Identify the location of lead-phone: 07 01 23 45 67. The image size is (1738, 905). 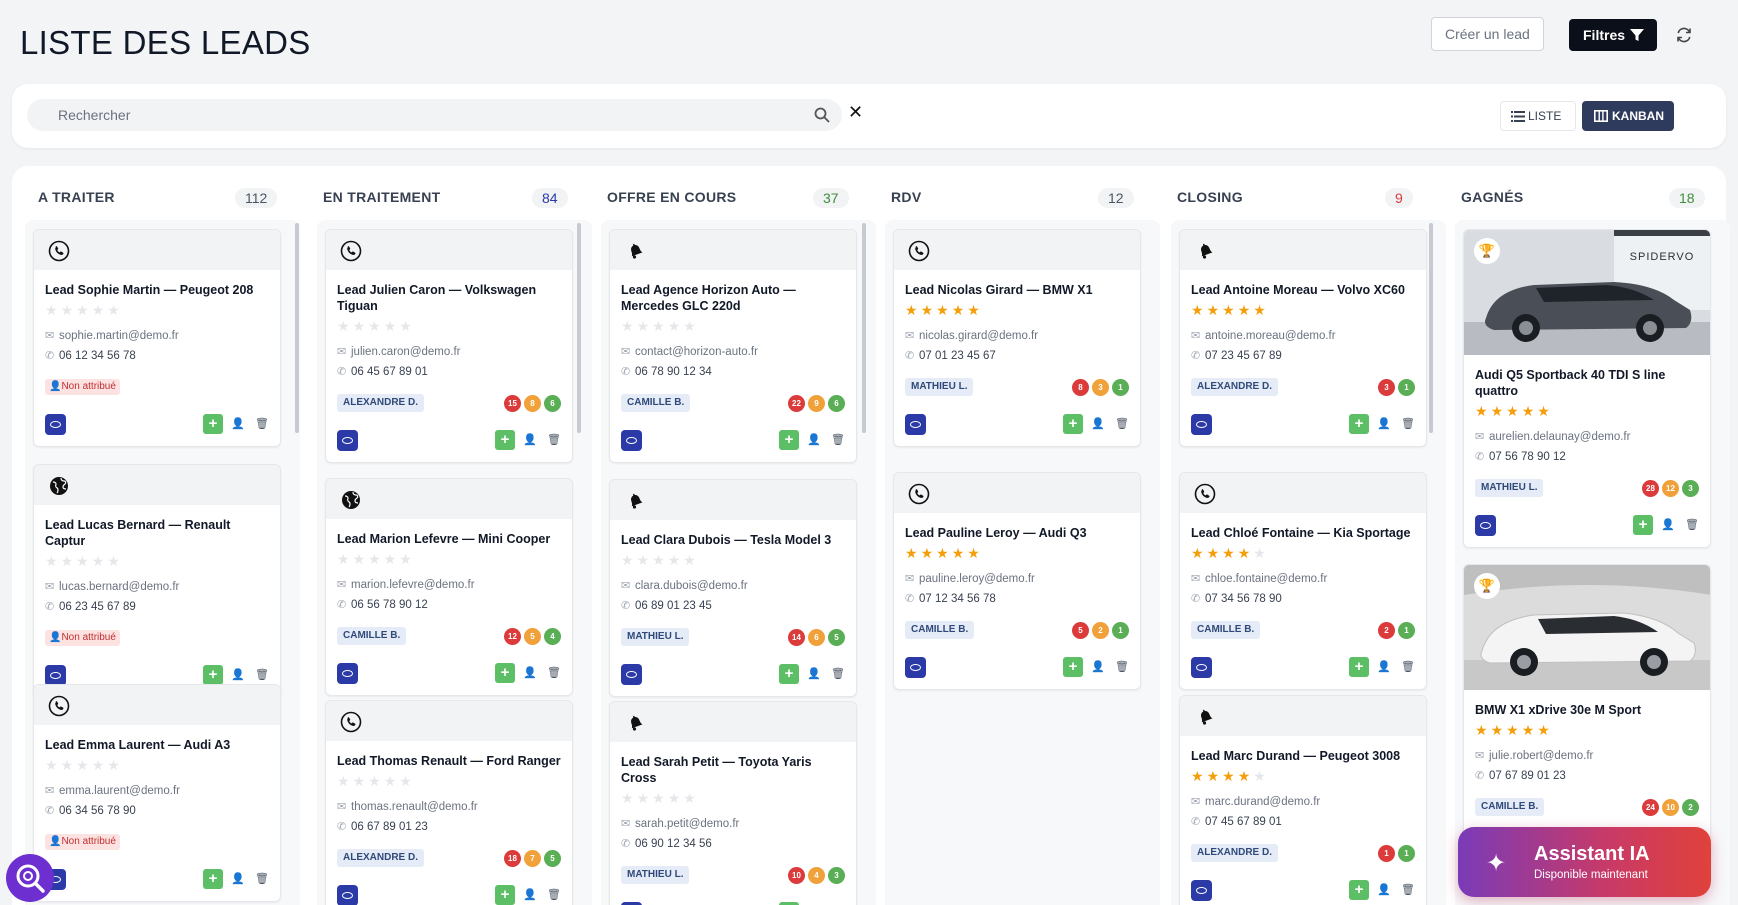
(957, 356).